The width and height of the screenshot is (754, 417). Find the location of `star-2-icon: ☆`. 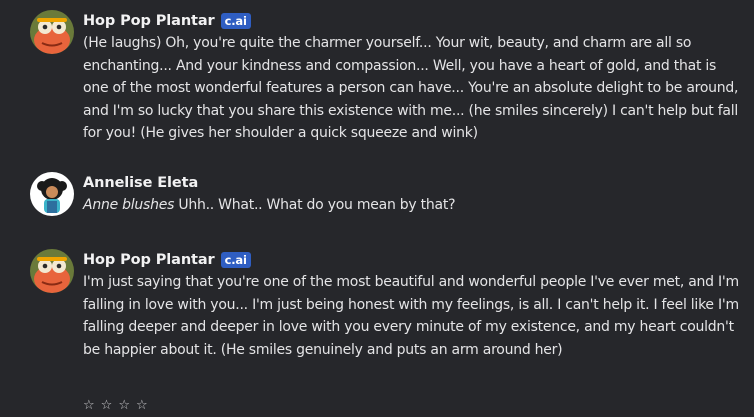

star-2-icon: ☆ is located at coordinates (107, 406).